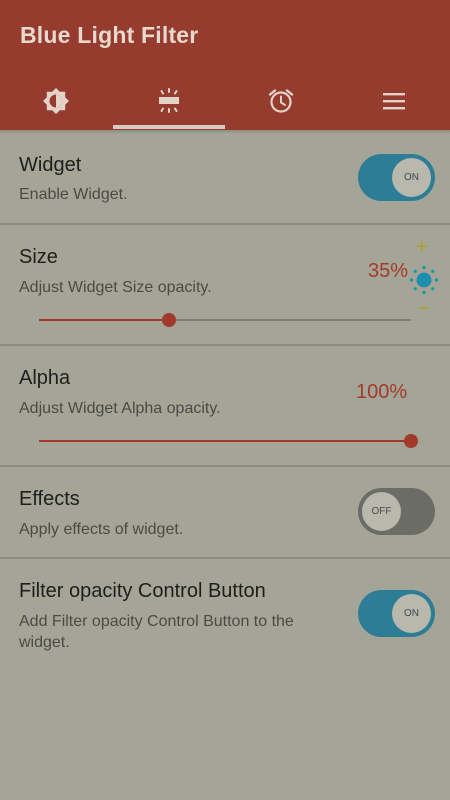 This screenshot has height=800, width=450. I want to click on widget-toggle: ON, so click(396, 177).